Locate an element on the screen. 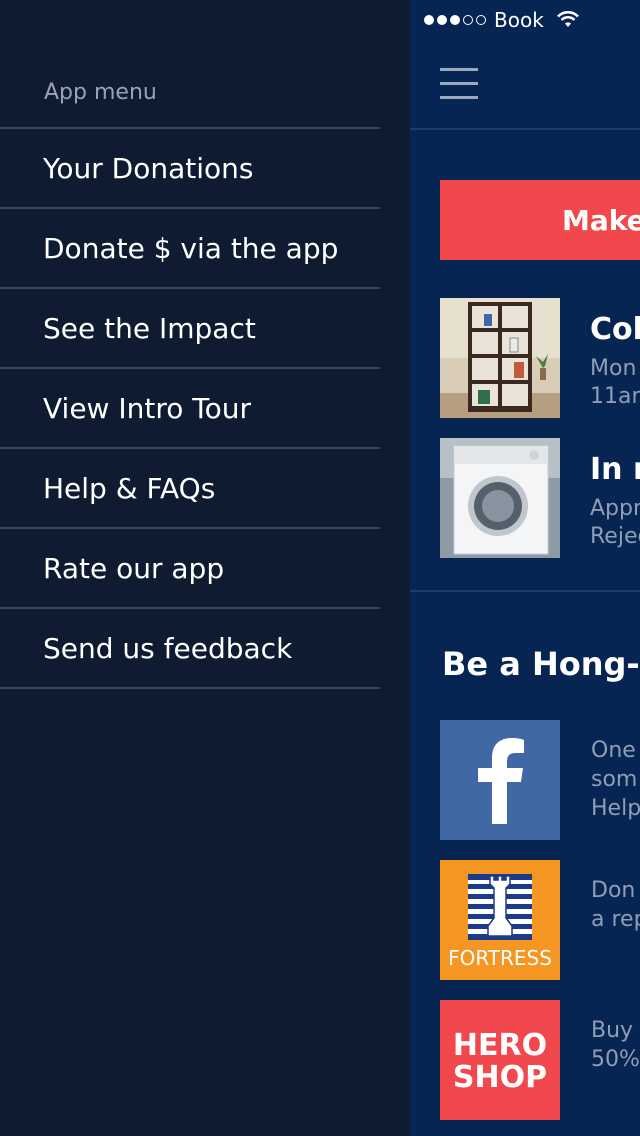  promo-item: HERO SHOP Buy 50% is located at coordinates (540, 1060).